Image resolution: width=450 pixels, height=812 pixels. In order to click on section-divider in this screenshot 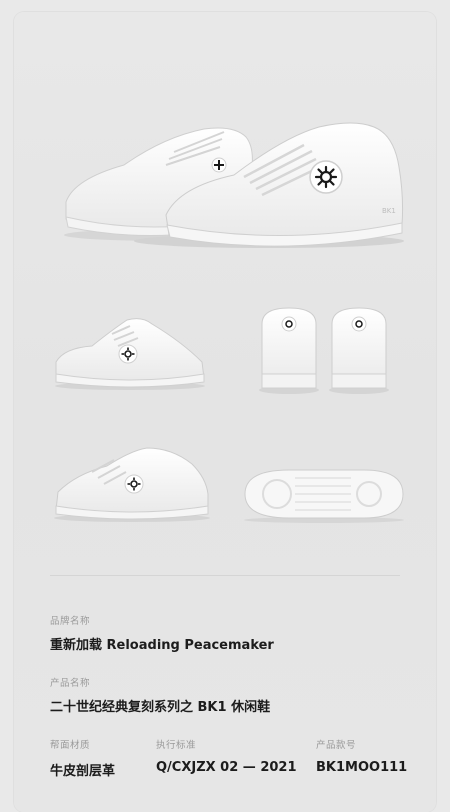, I will do `click(225, 575)`.